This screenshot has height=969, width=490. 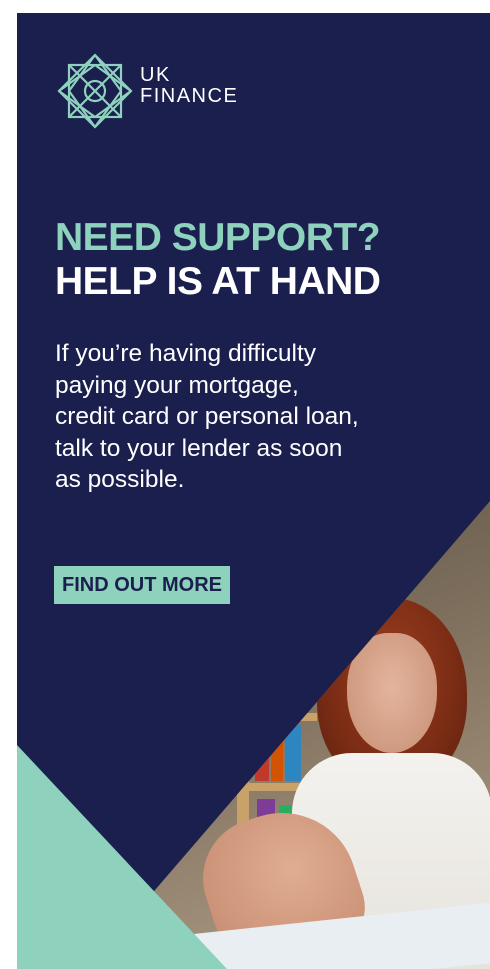 What do you see at coordinates (392, 693) in the screenshot?
I see `woman-face` at bounding box center [392, 693].